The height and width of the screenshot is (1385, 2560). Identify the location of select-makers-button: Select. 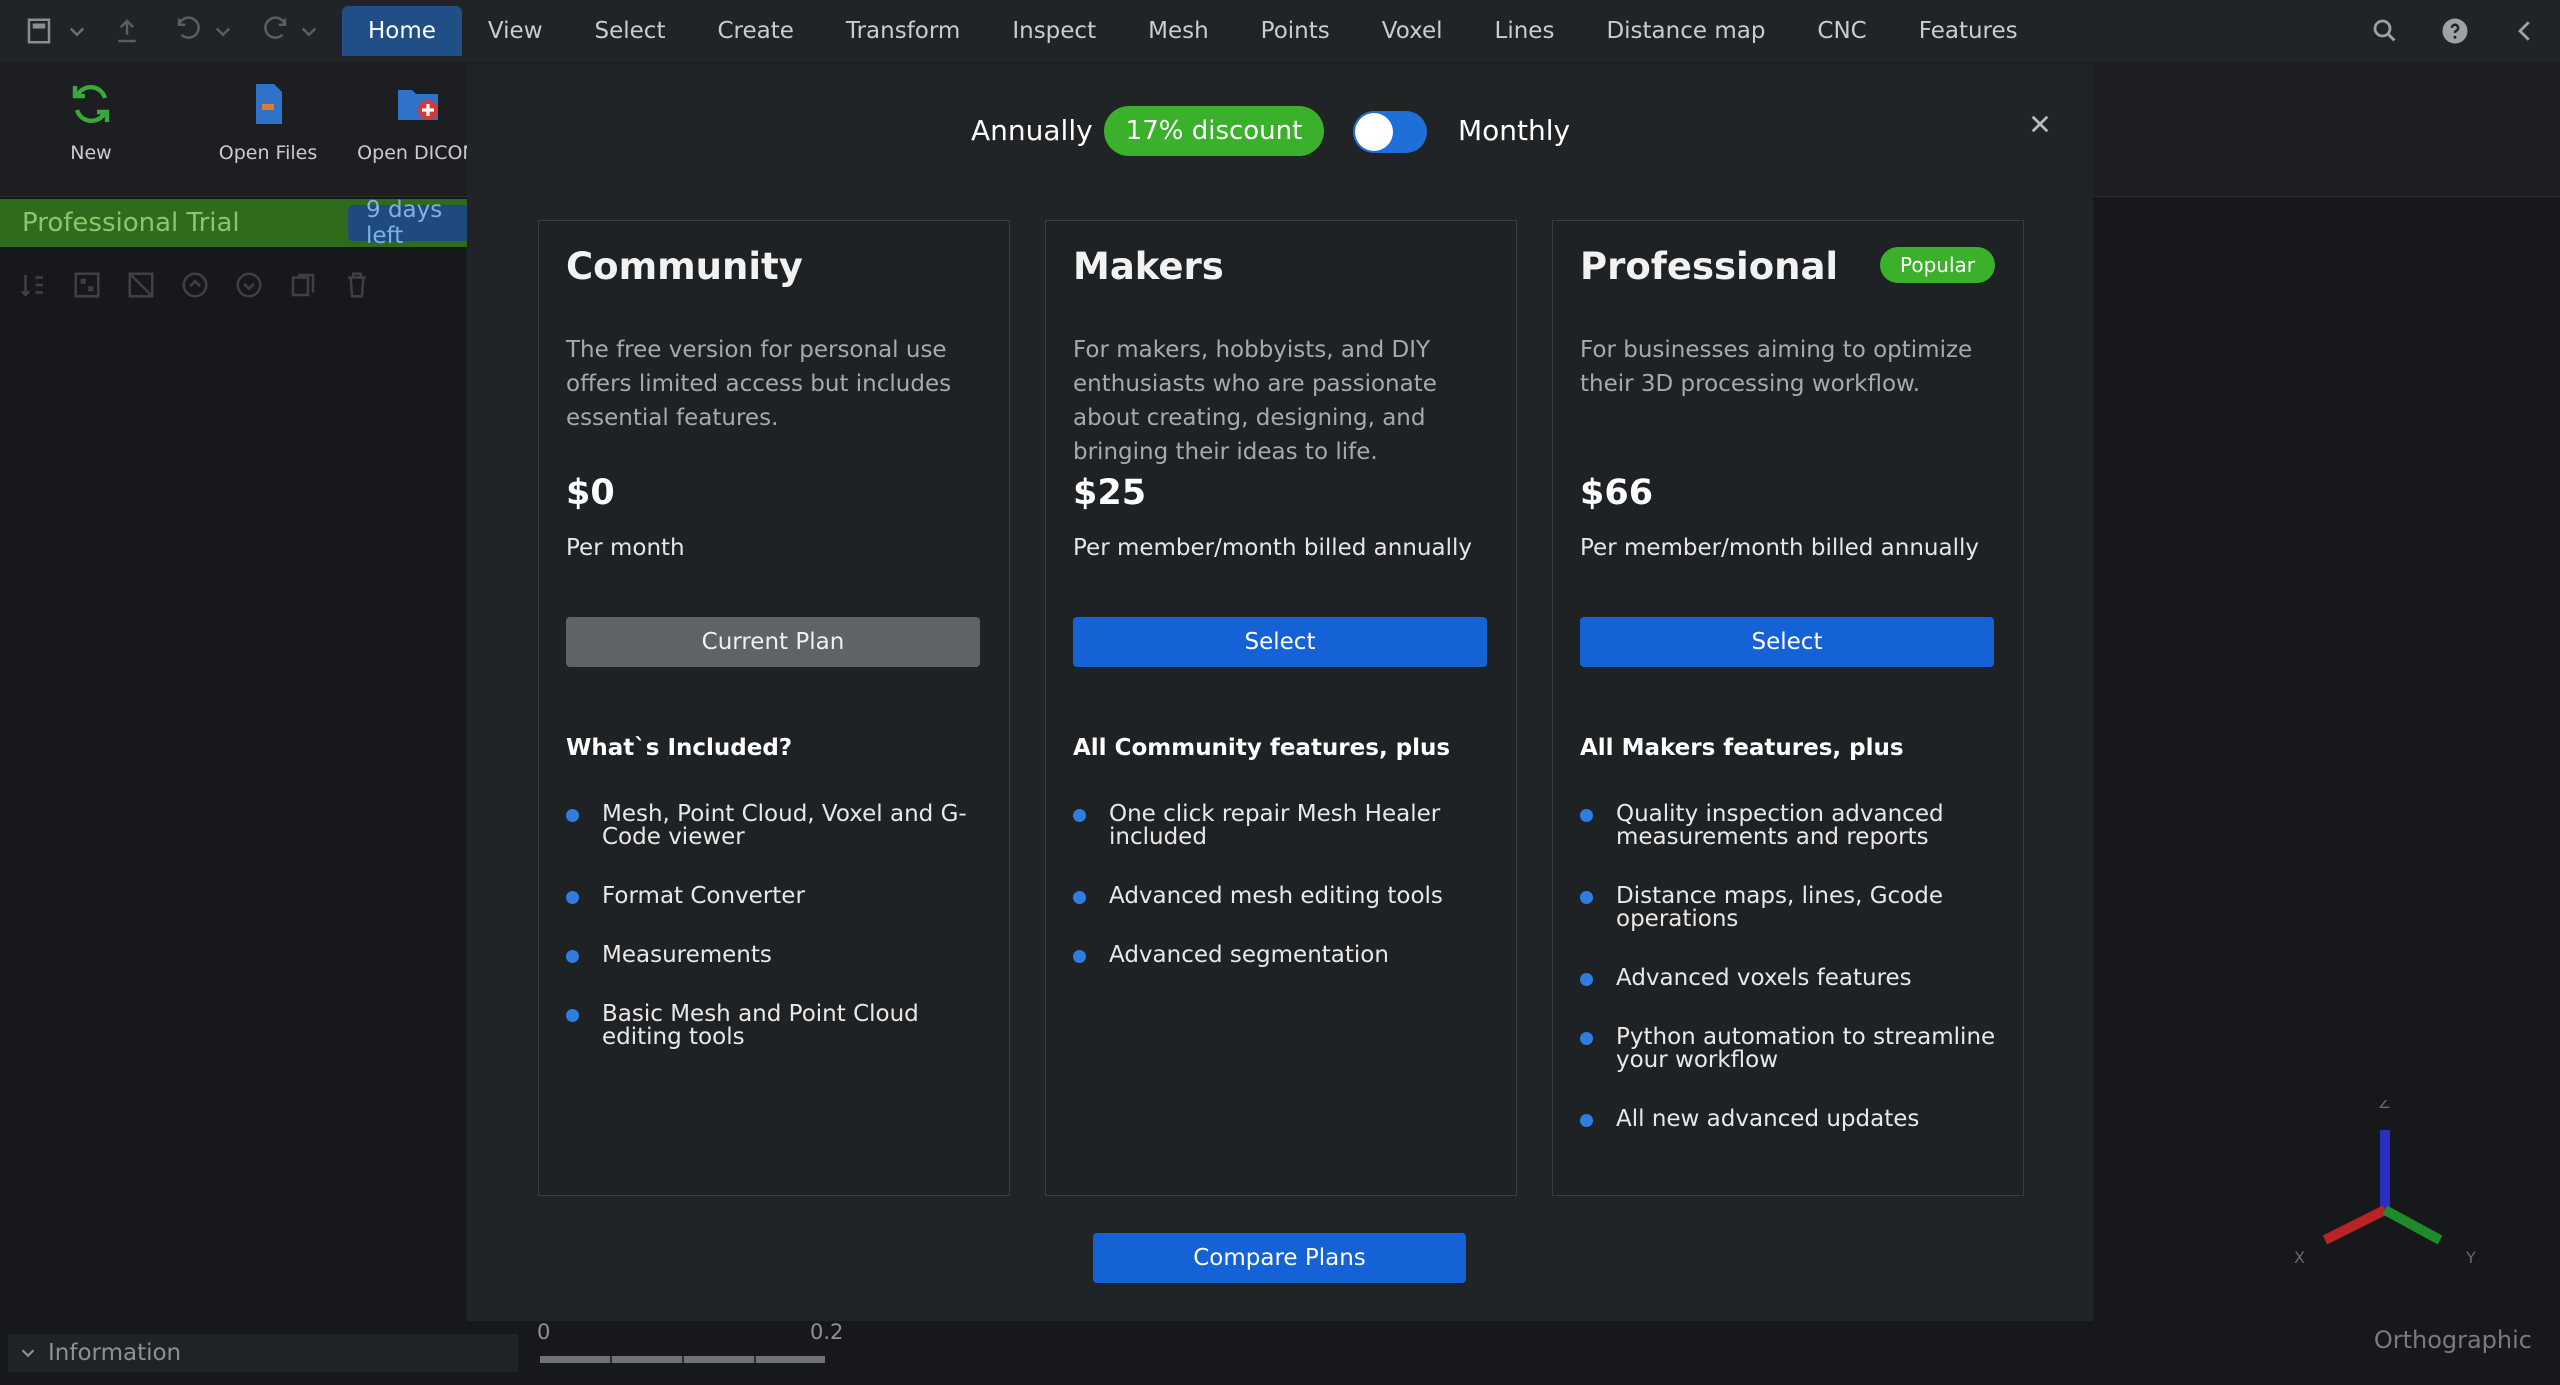
(1280, 642).